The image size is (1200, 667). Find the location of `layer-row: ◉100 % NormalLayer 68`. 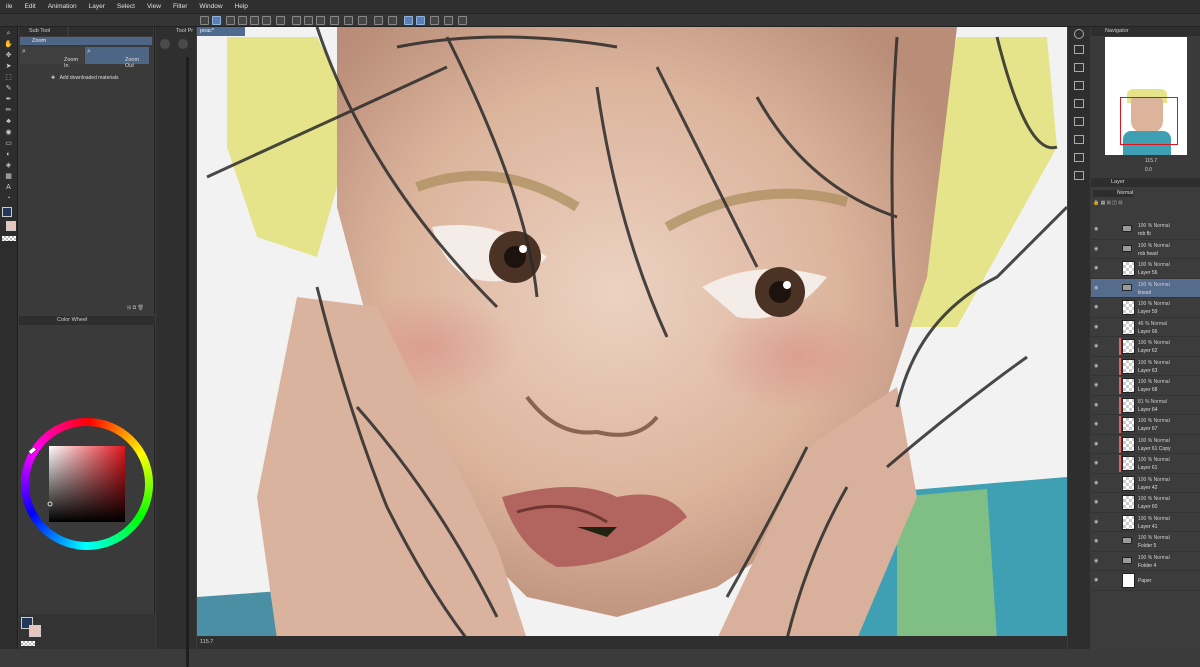

layer-row: ◉100 % NormalLayer 68 is located at coordinates (1145, 386).